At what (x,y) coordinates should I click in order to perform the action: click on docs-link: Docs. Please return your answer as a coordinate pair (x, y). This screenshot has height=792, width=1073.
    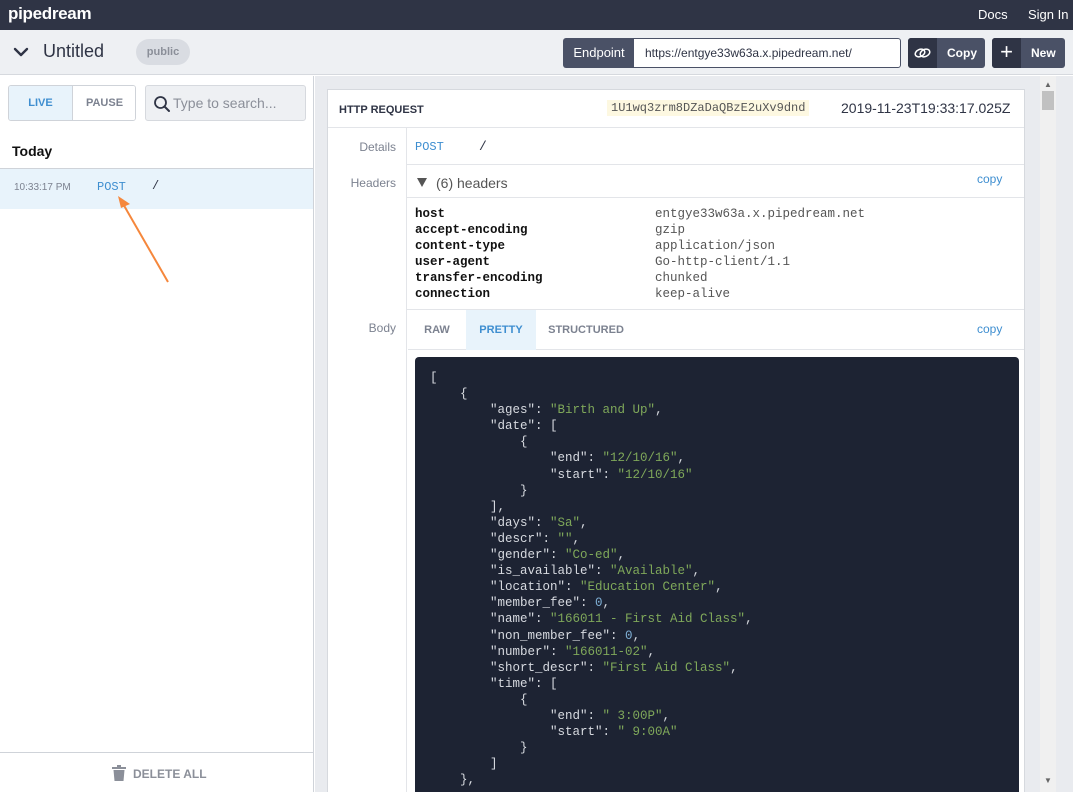
    Looking at the image, I should click on (993, 14).